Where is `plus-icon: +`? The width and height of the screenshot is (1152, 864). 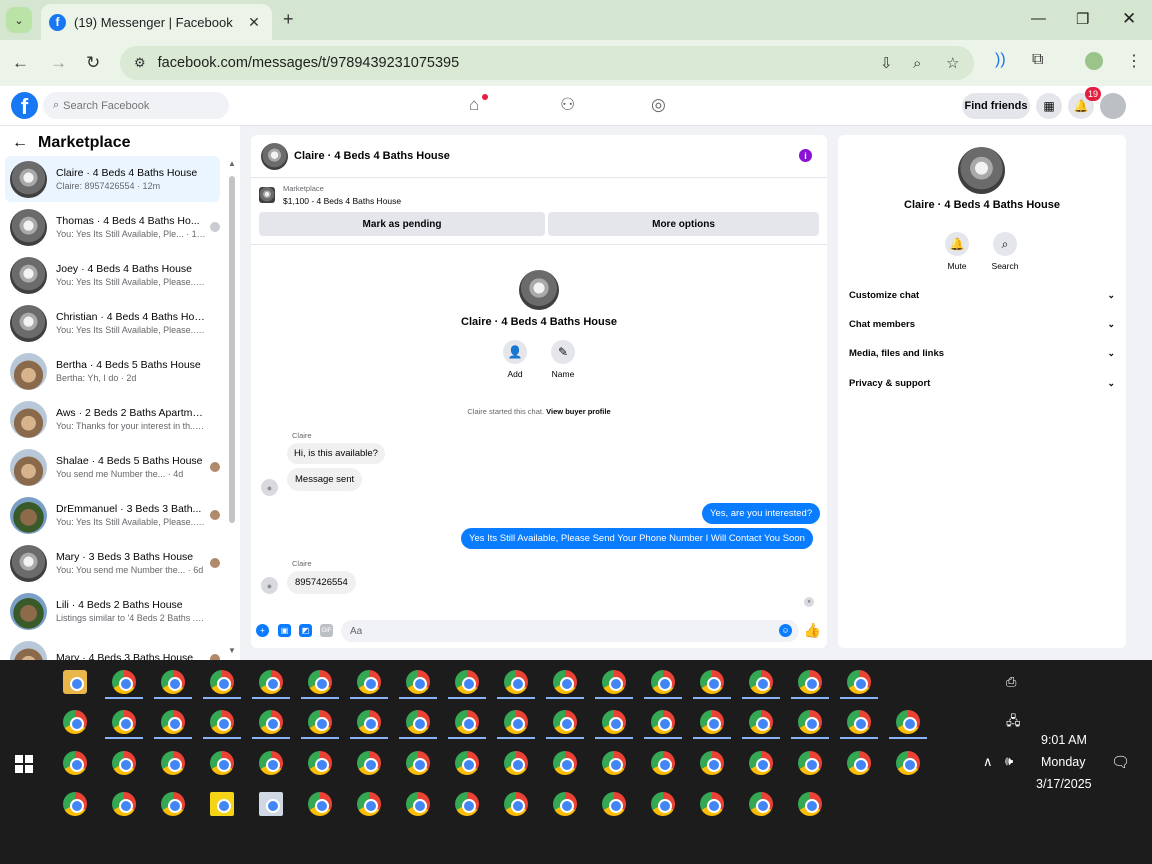 plus-icon: + is located at coordinates (262, 630).